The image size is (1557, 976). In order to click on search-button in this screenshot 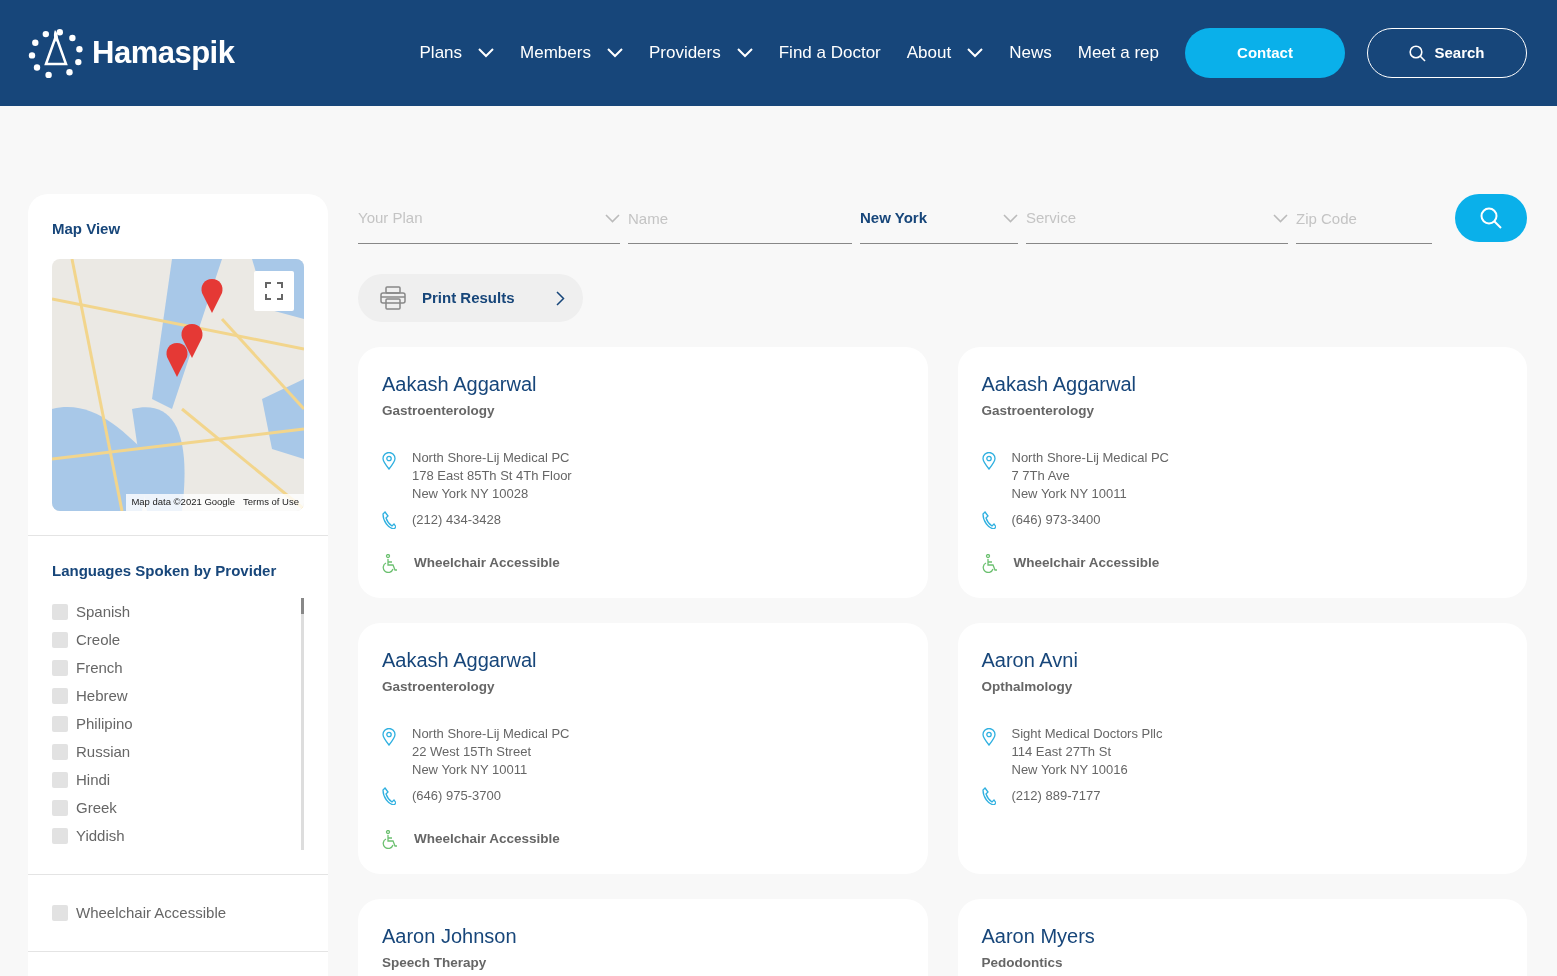, I will do `click(1491, 218)`.